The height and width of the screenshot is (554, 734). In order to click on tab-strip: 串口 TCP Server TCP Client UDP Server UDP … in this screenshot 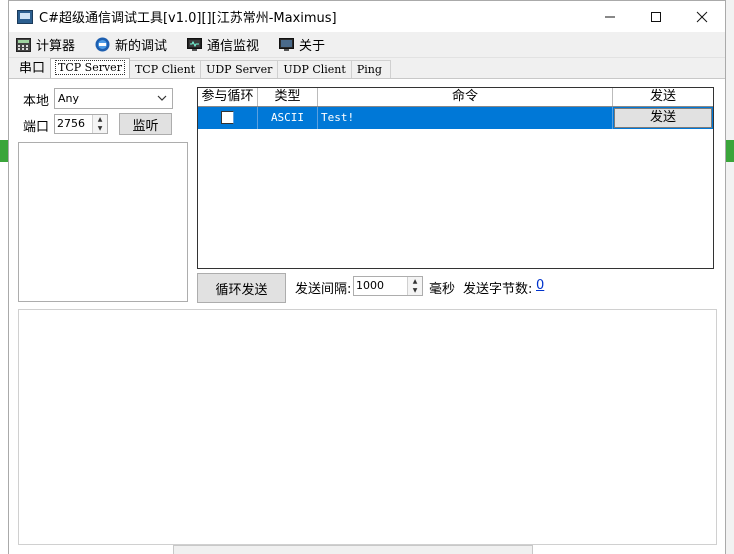, I will do `click(367, 68)`.